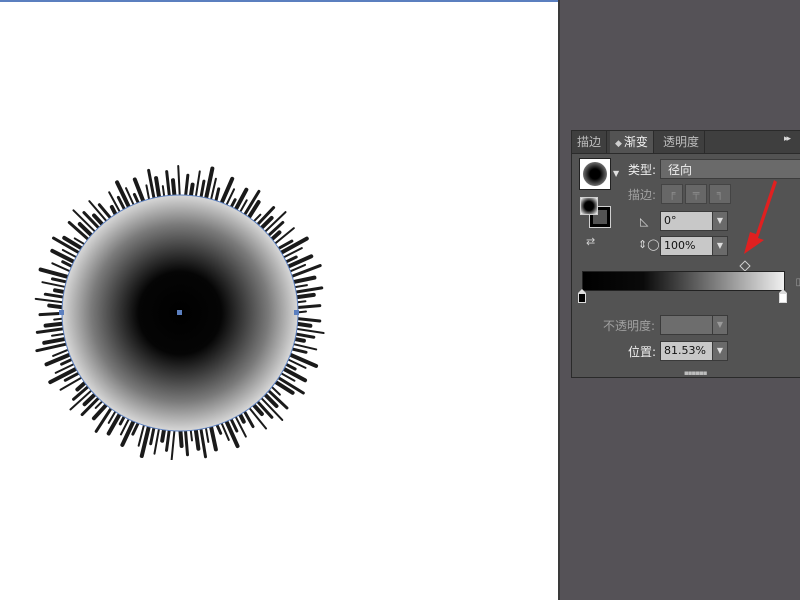 This screenshot has width=800, height=600. What do you see at coordinates (797, 282) in the screenshot?
I see `delete-stop-icon: ▯` at bounding box center [797, 282].